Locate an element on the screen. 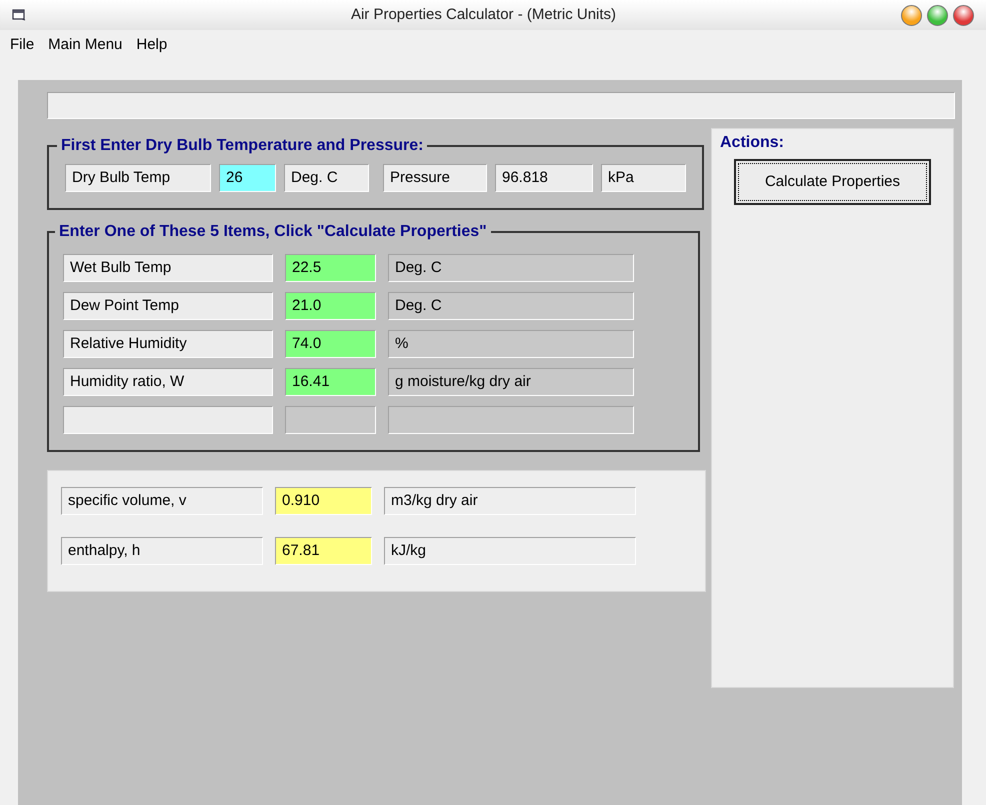  calculate-button: Calculate Properties is located at coordinates (832, 182).